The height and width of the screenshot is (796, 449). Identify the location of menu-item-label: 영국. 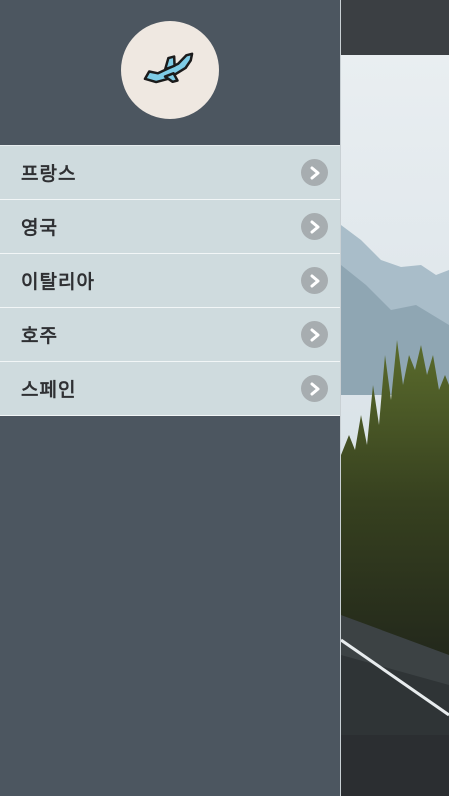
(39, 228).